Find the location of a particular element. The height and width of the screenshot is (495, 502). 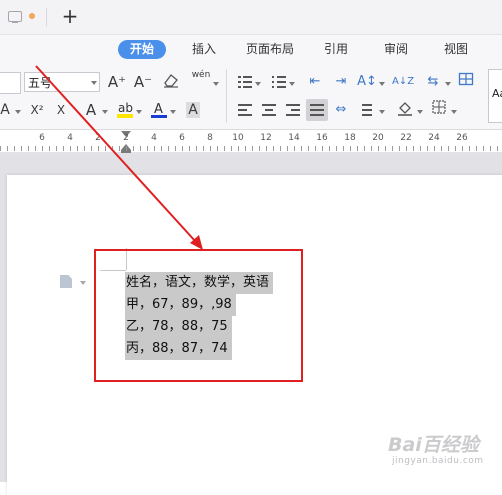

tab-home: 开始 is located at coordinates (142, 49).